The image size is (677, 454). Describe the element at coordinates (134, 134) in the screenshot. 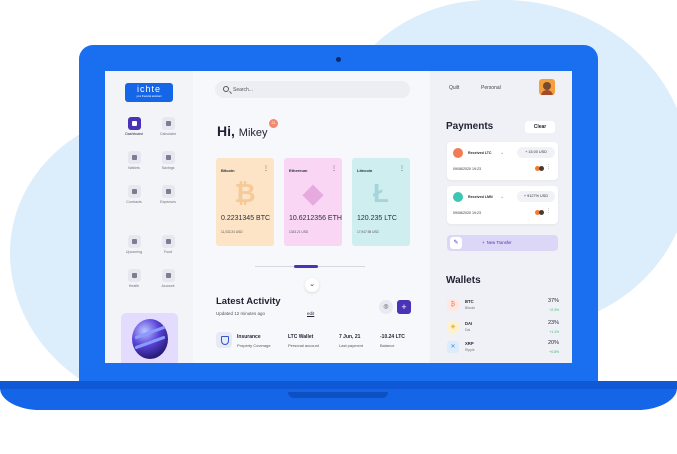

I see `sidebar-item-label: Dashboard` at that location.